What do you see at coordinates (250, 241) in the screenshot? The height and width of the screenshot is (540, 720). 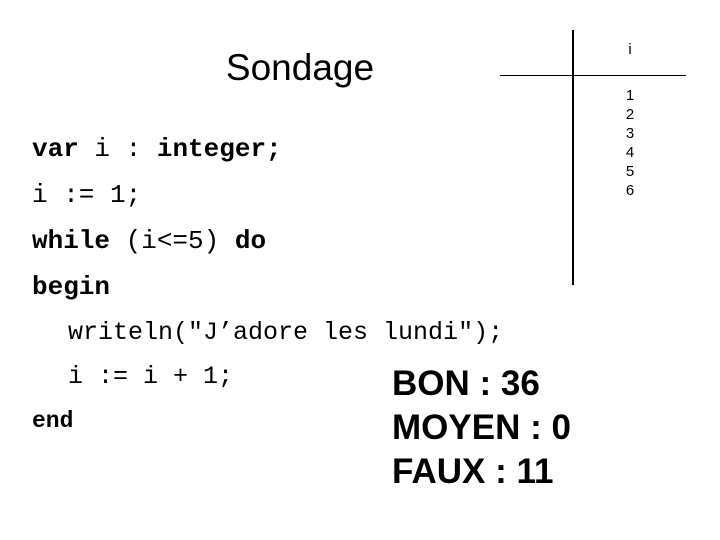 I see `code-keyword-do: do` at bounding box center [250, 241].